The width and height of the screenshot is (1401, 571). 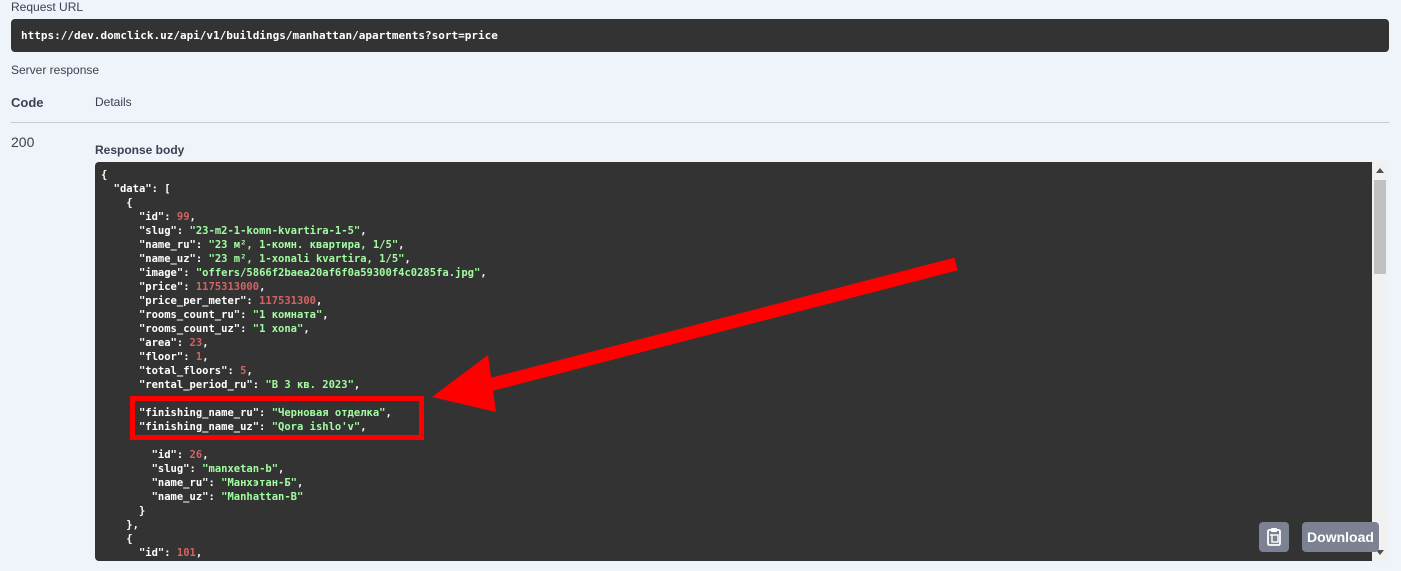 What do you see at coordinates (695, 334) in the screenshot?
I see `annotation-arrow` at bounding box center [695, 334].